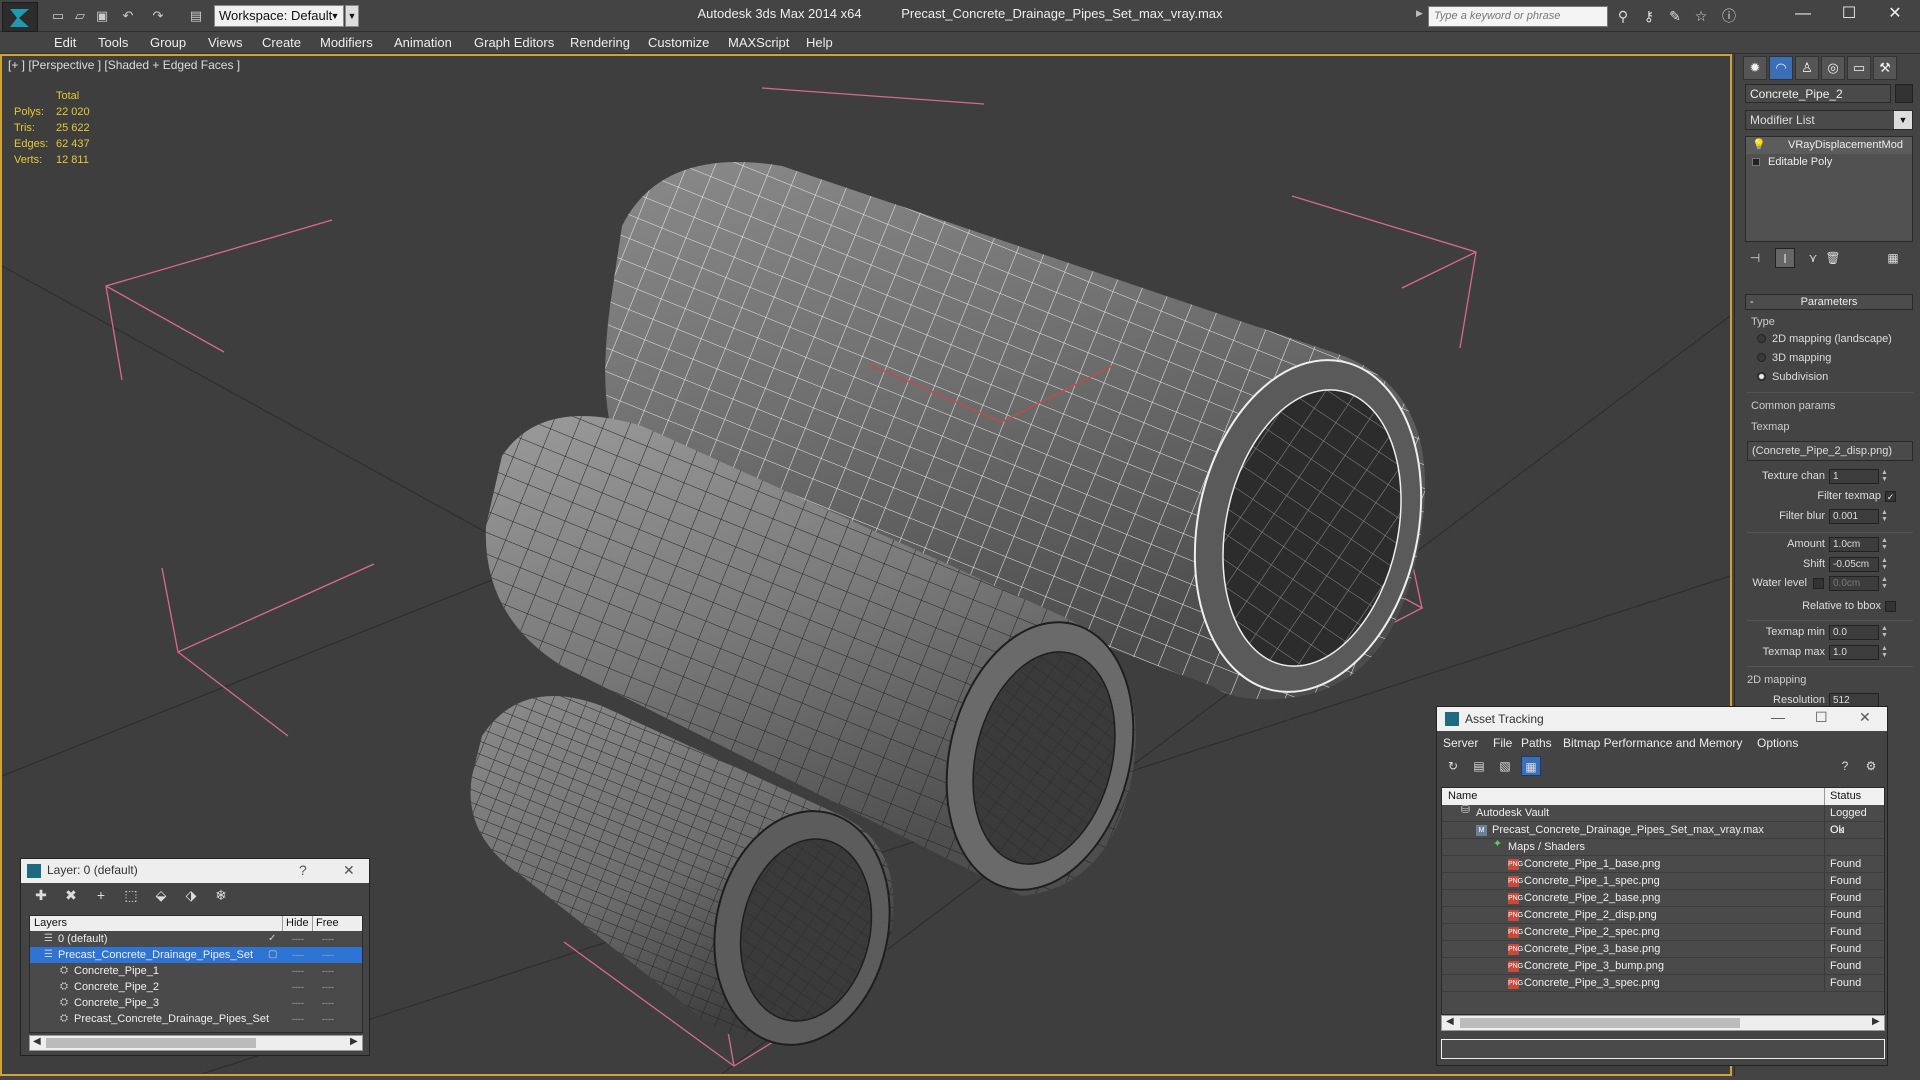 This screenshot has width=1920, height=1080. Describe the element at coordinates (514, 42) in the screenshot. I see `menu-graph-editors: Graph Editors` at that location.